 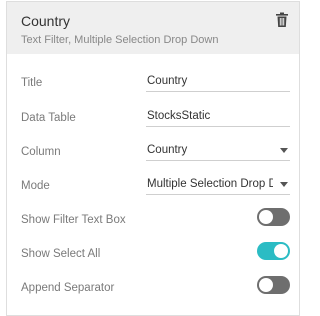 I want to click on title-row: Title Country, so click(x=154, y=85).